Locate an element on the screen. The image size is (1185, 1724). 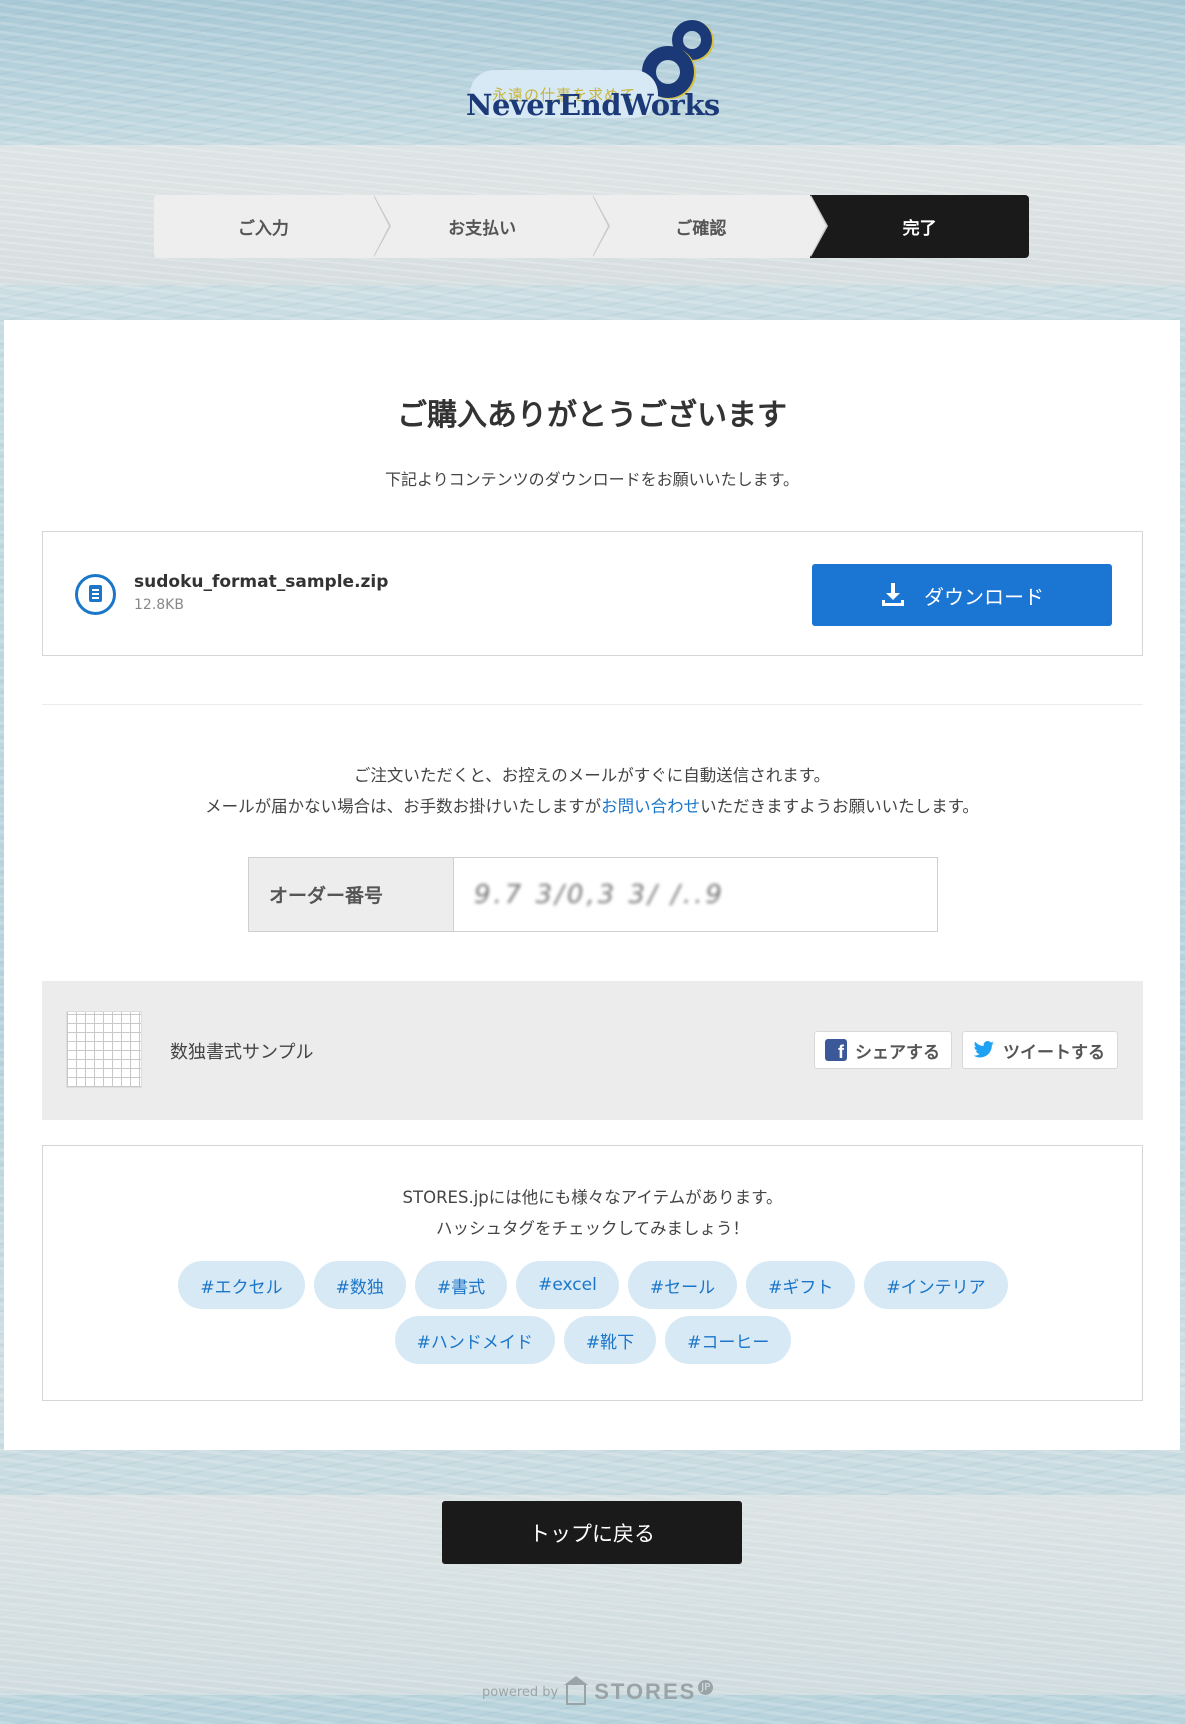
notice-text: メールが届かない場合は、お手数お掛けいたしますが is located at coordinates (403, 806).